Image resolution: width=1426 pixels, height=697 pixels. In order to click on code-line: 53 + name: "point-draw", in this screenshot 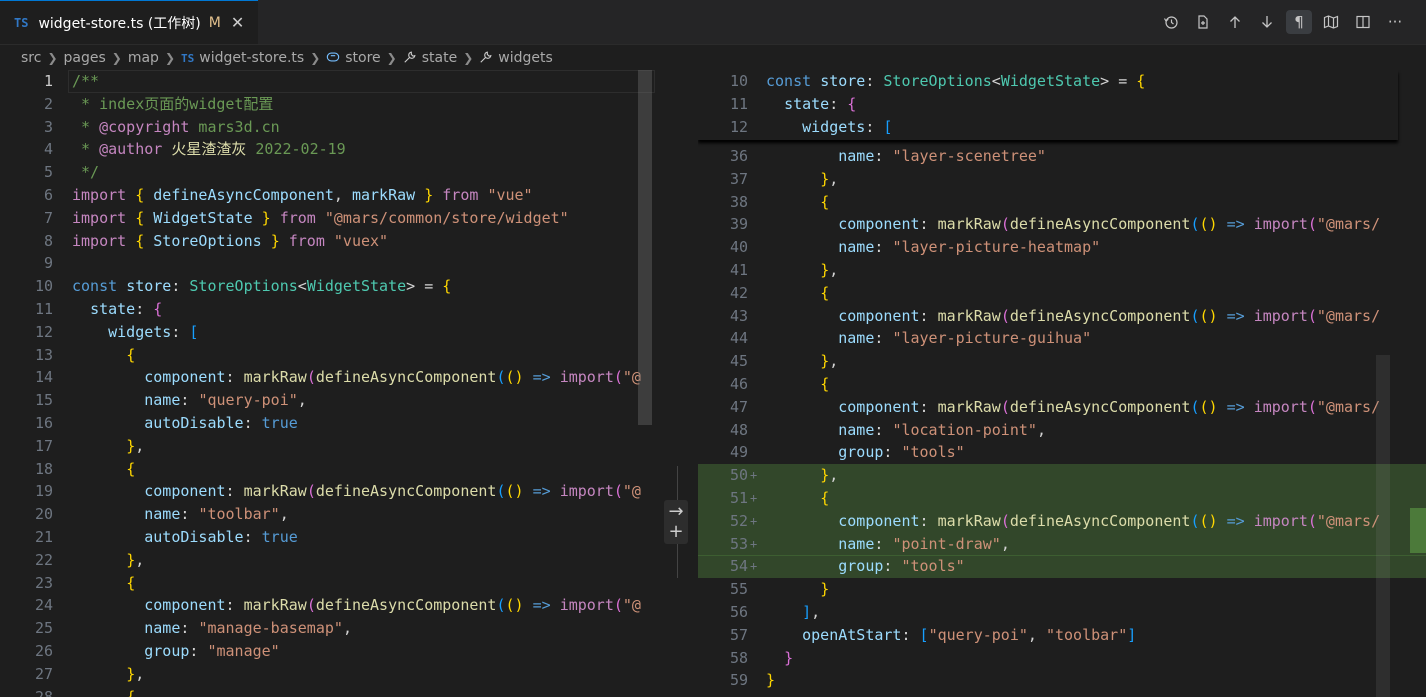, I will do `click(1062, 544)`.